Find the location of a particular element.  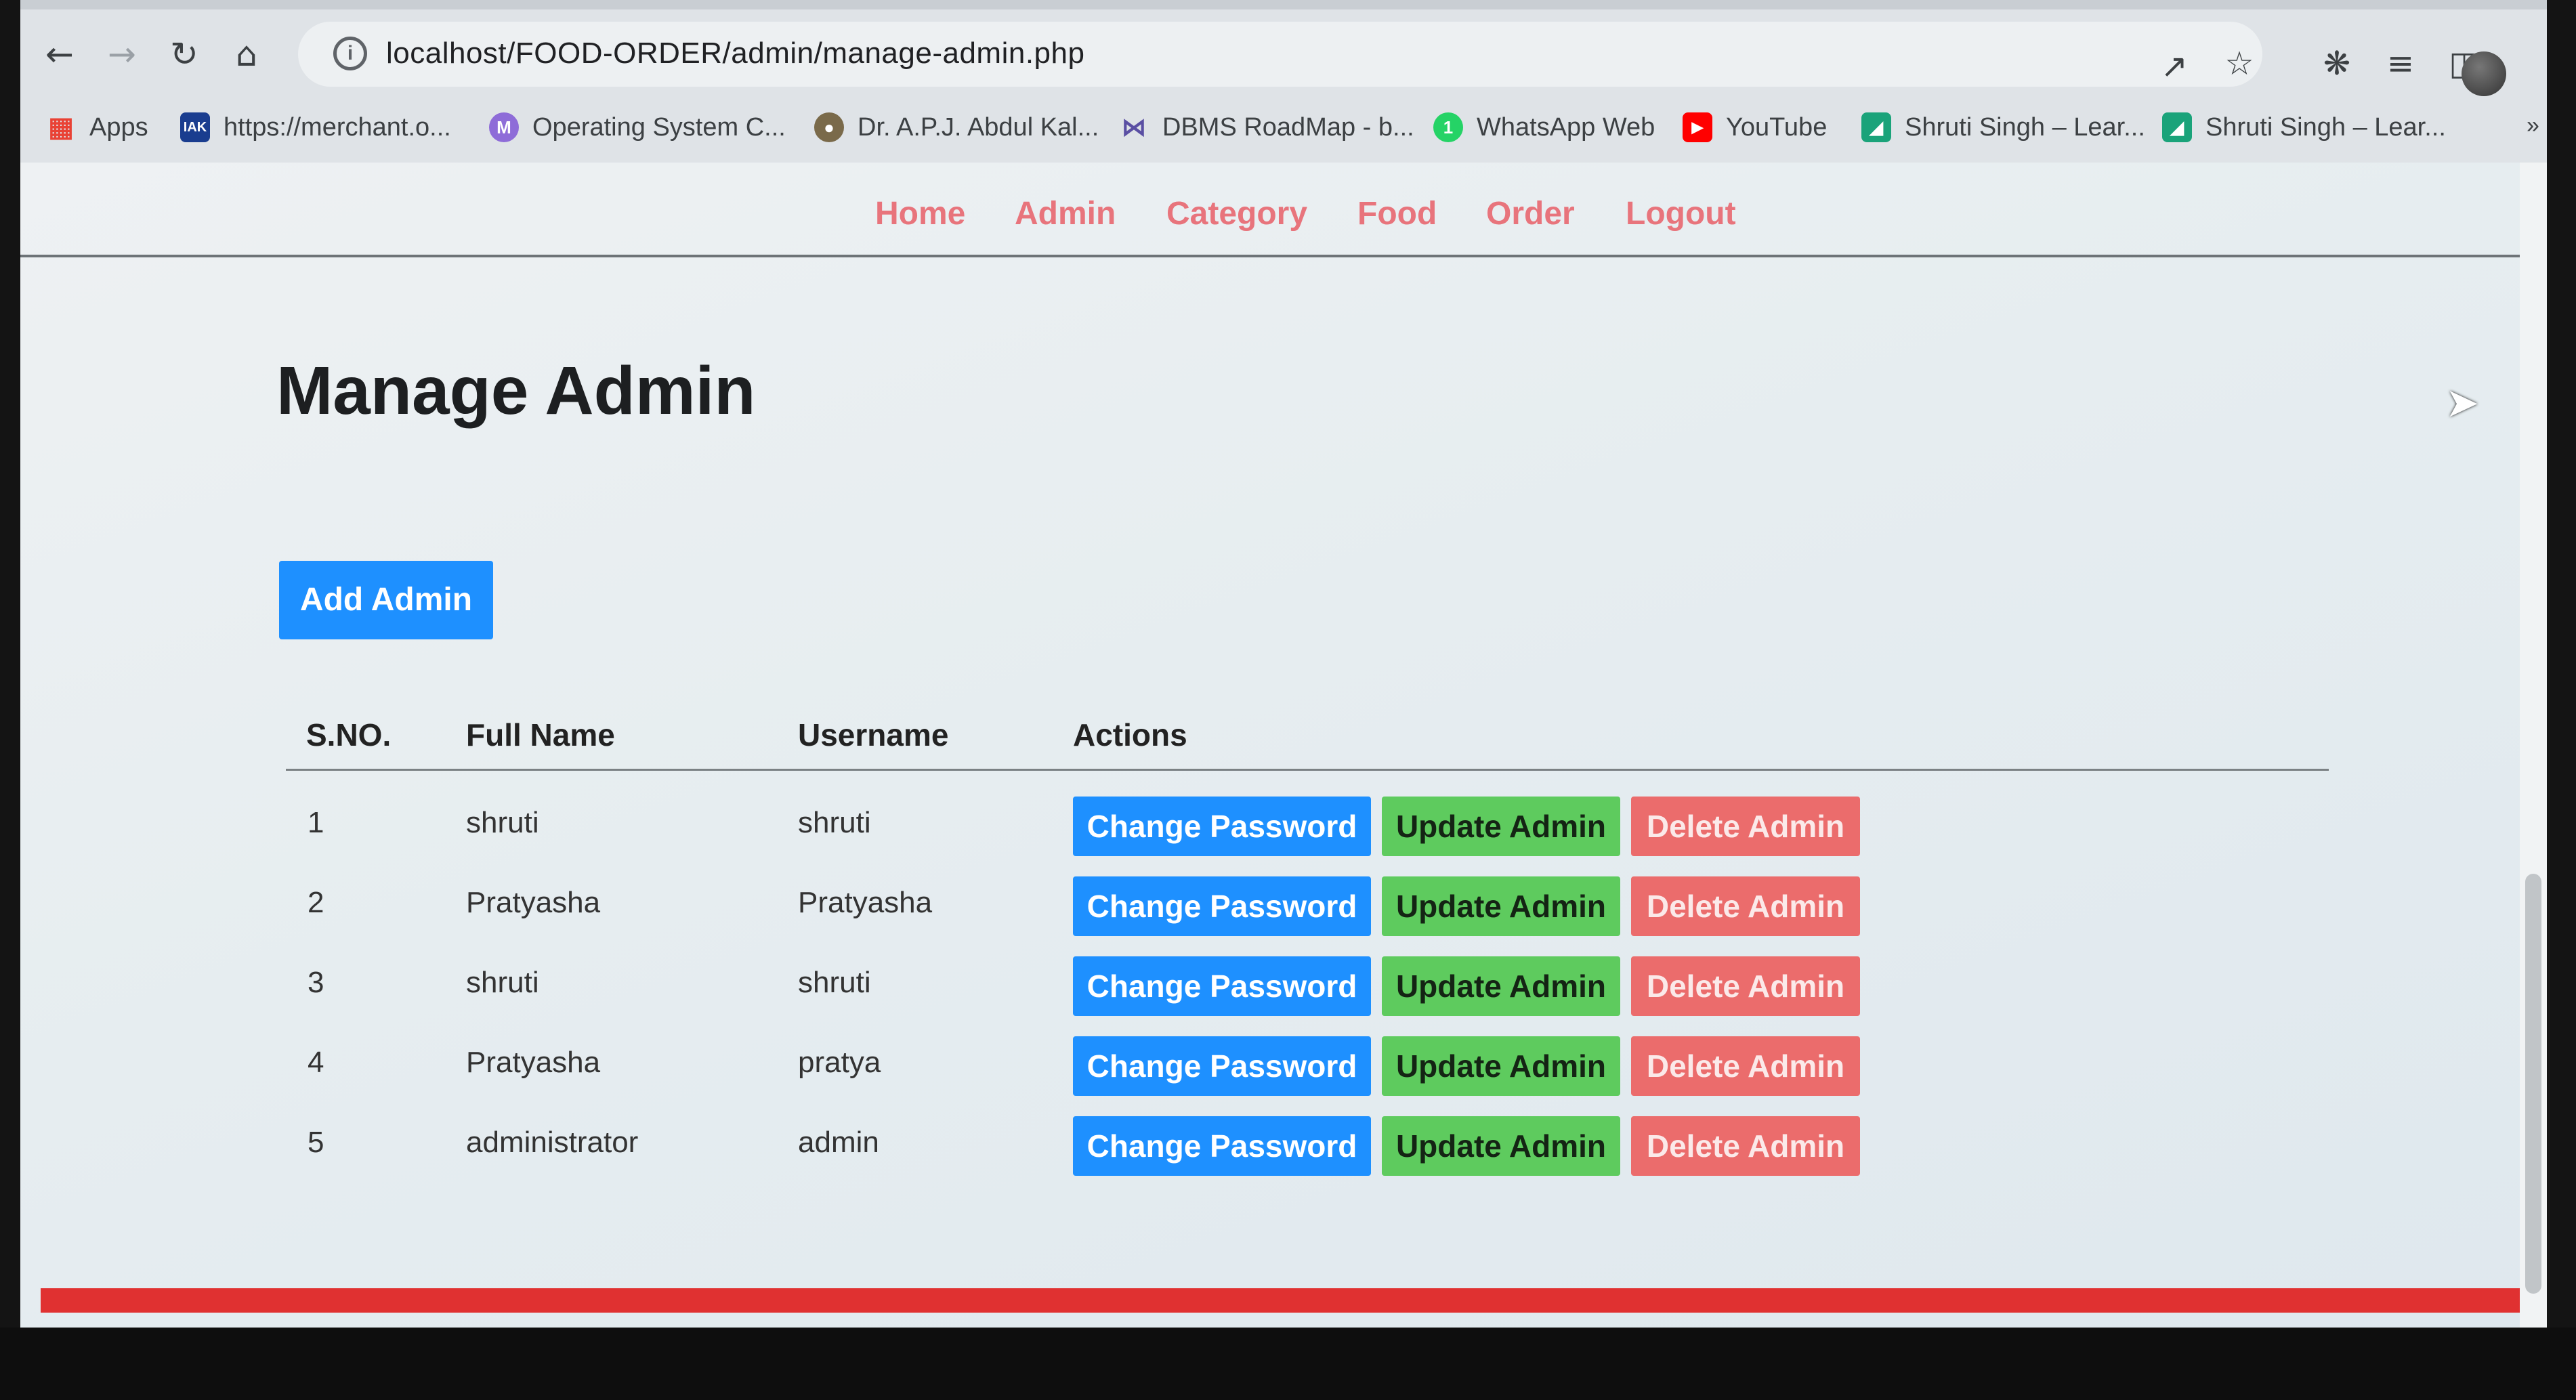

cell-full-name: administrator is located at coordinates (552, 1142).